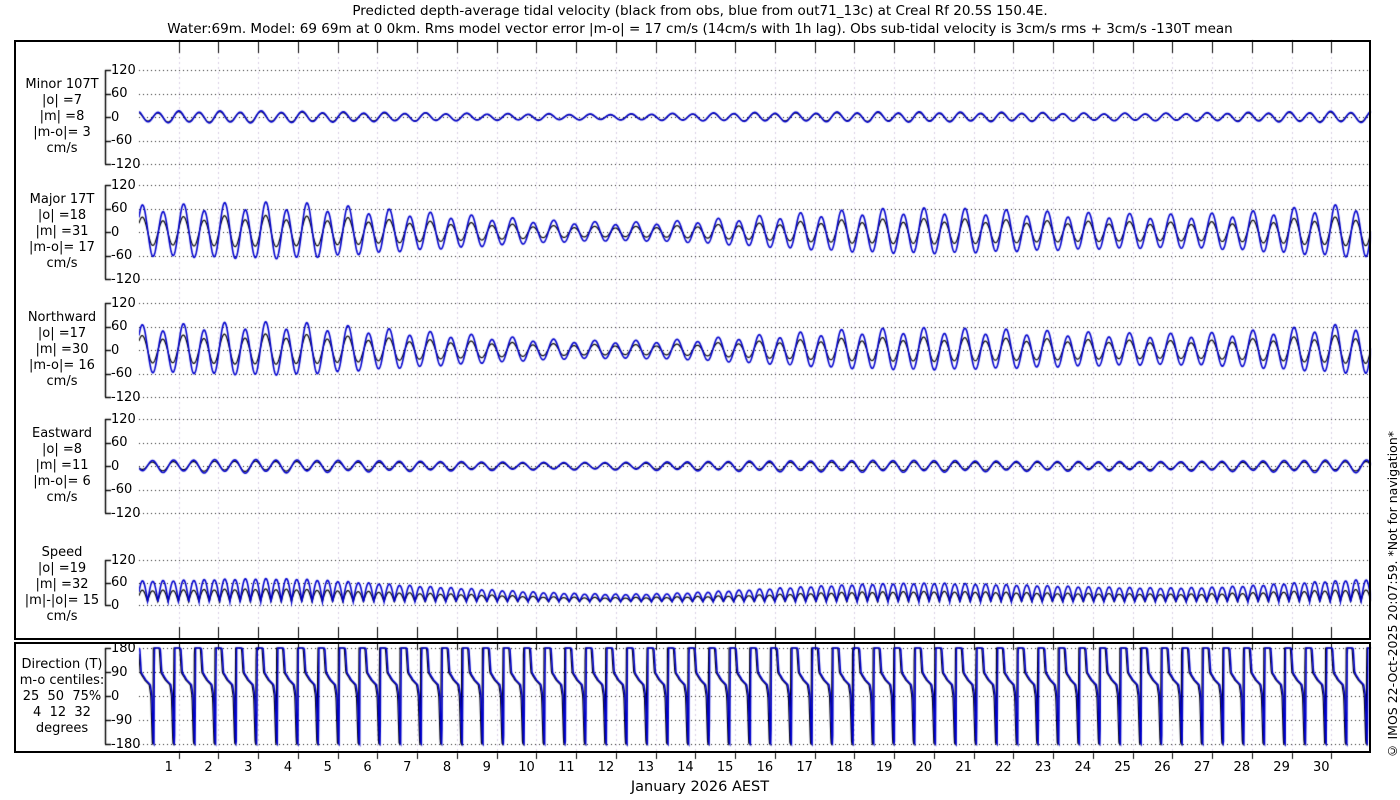  What do you see at coordinates (123, 303) in the screenshot?
I see `ytick-label-northward-120: 120` at bounding box center [123, 303].